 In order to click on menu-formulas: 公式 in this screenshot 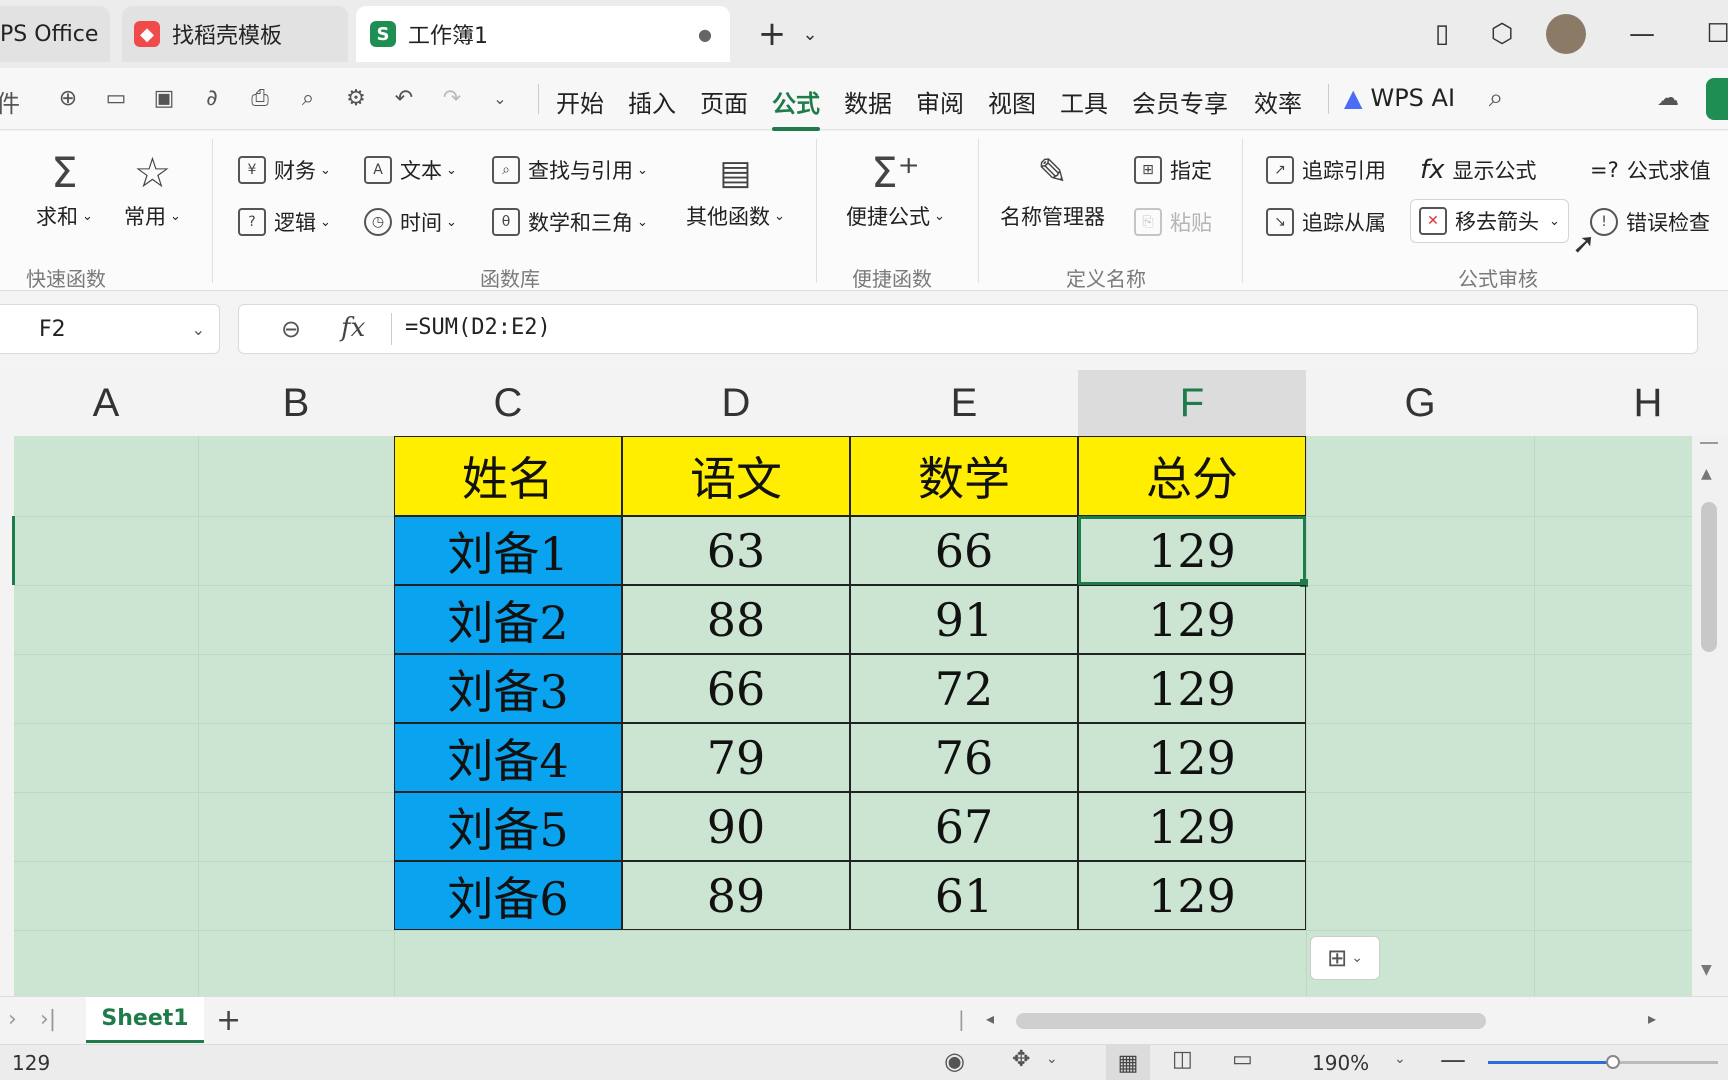, I will do `click(796, 107)`.